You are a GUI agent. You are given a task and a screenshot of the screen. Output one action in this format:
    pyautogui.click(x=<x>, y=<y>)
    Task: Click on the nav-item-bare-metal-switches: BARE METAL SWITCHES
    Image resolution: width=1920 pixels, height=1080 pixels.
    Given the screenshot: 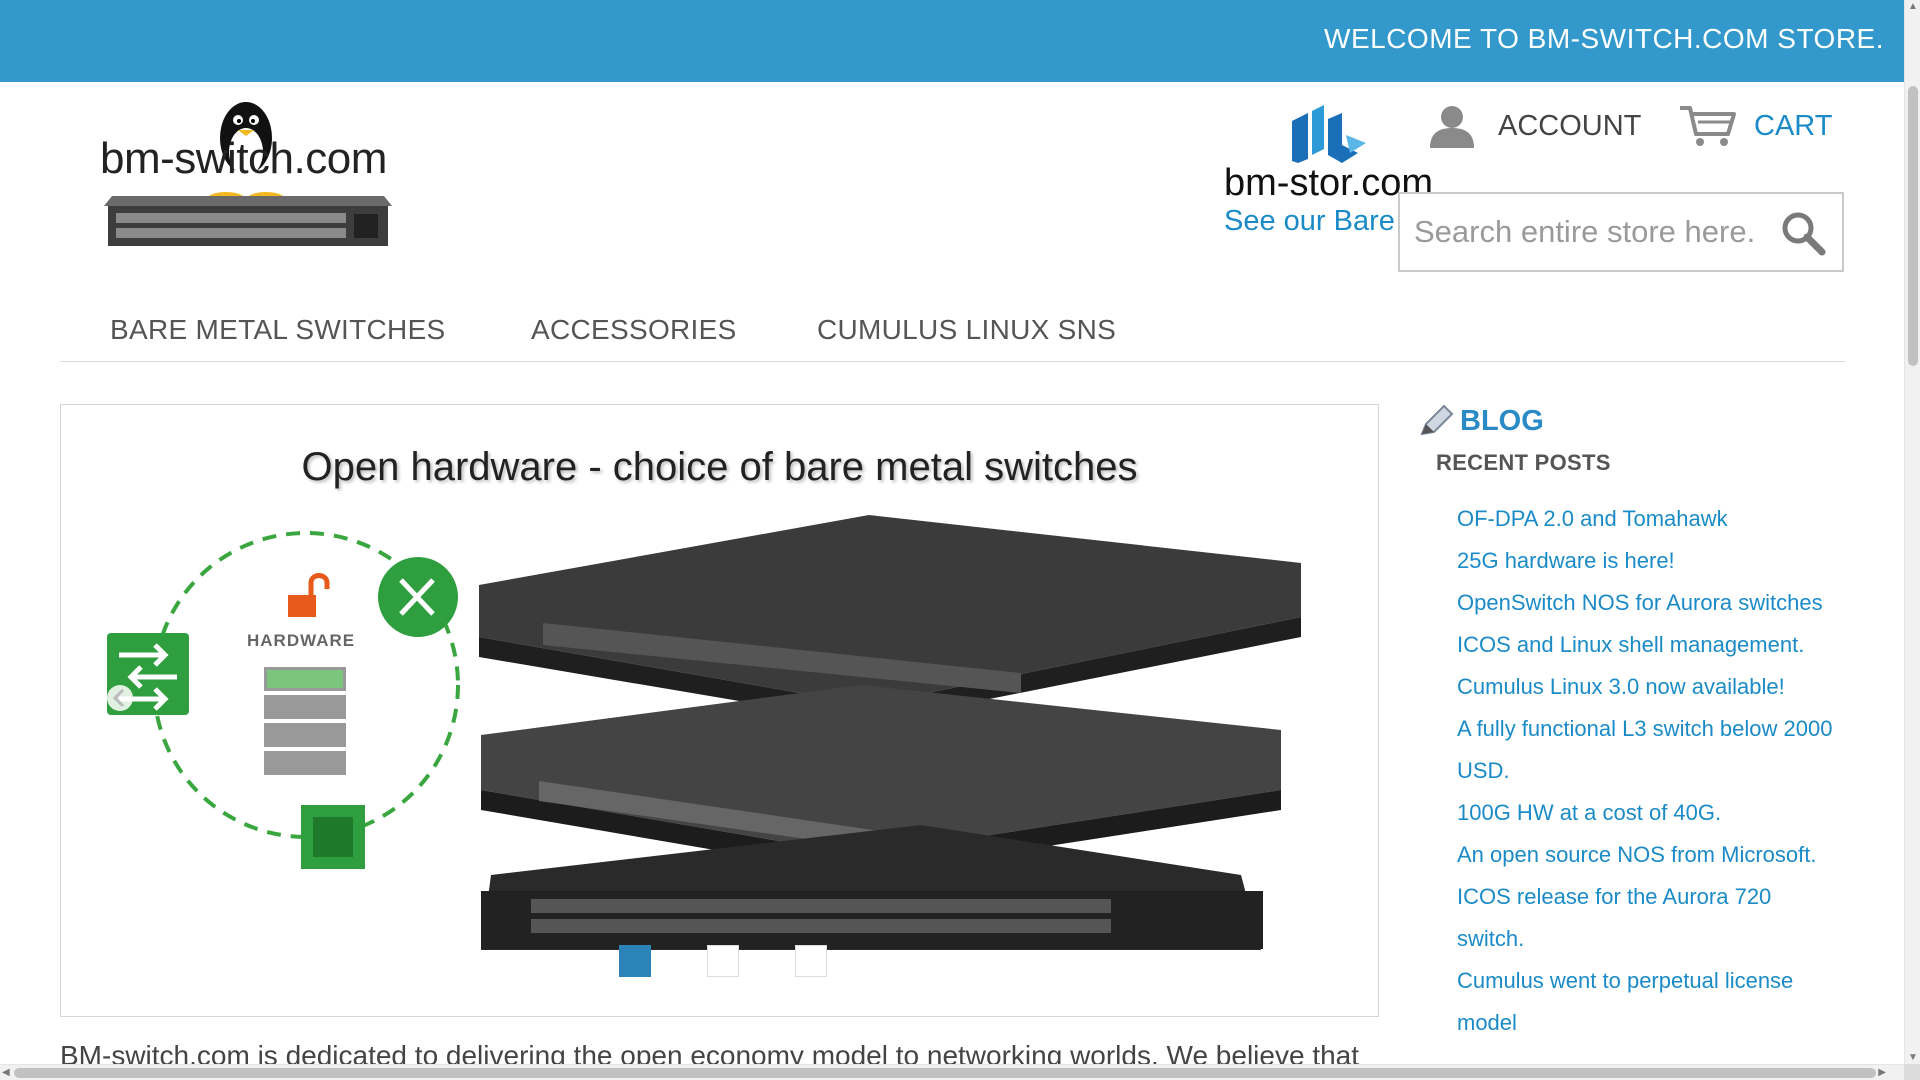 What is the action you would take?
    pyautogui.click(x=278, y=330)
    